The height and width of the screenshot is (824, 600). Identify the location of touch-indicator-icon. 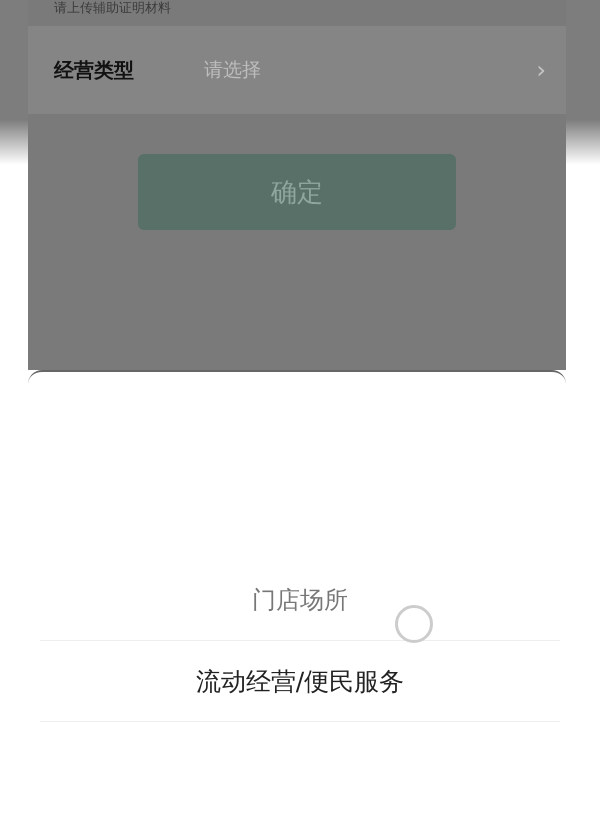
(414, 624).